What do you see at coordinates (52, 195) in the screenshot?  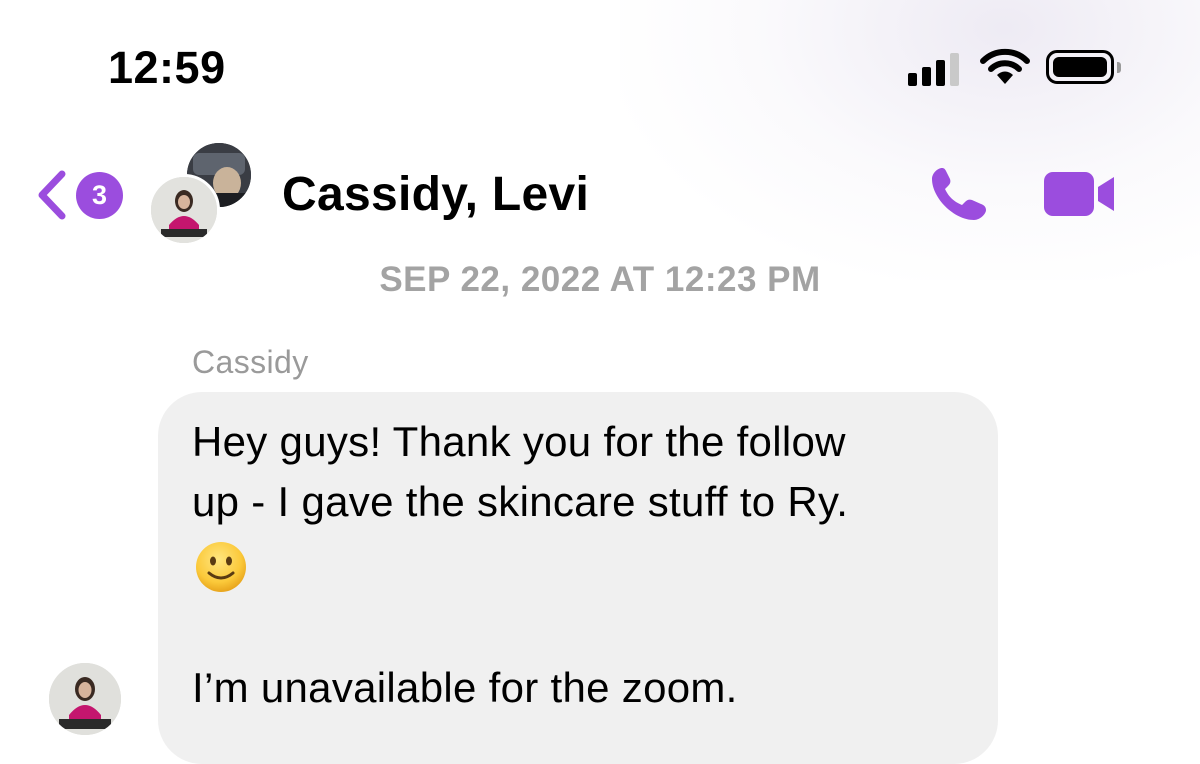 I see `chevron-left-icon` at bounding box center [52, 195].